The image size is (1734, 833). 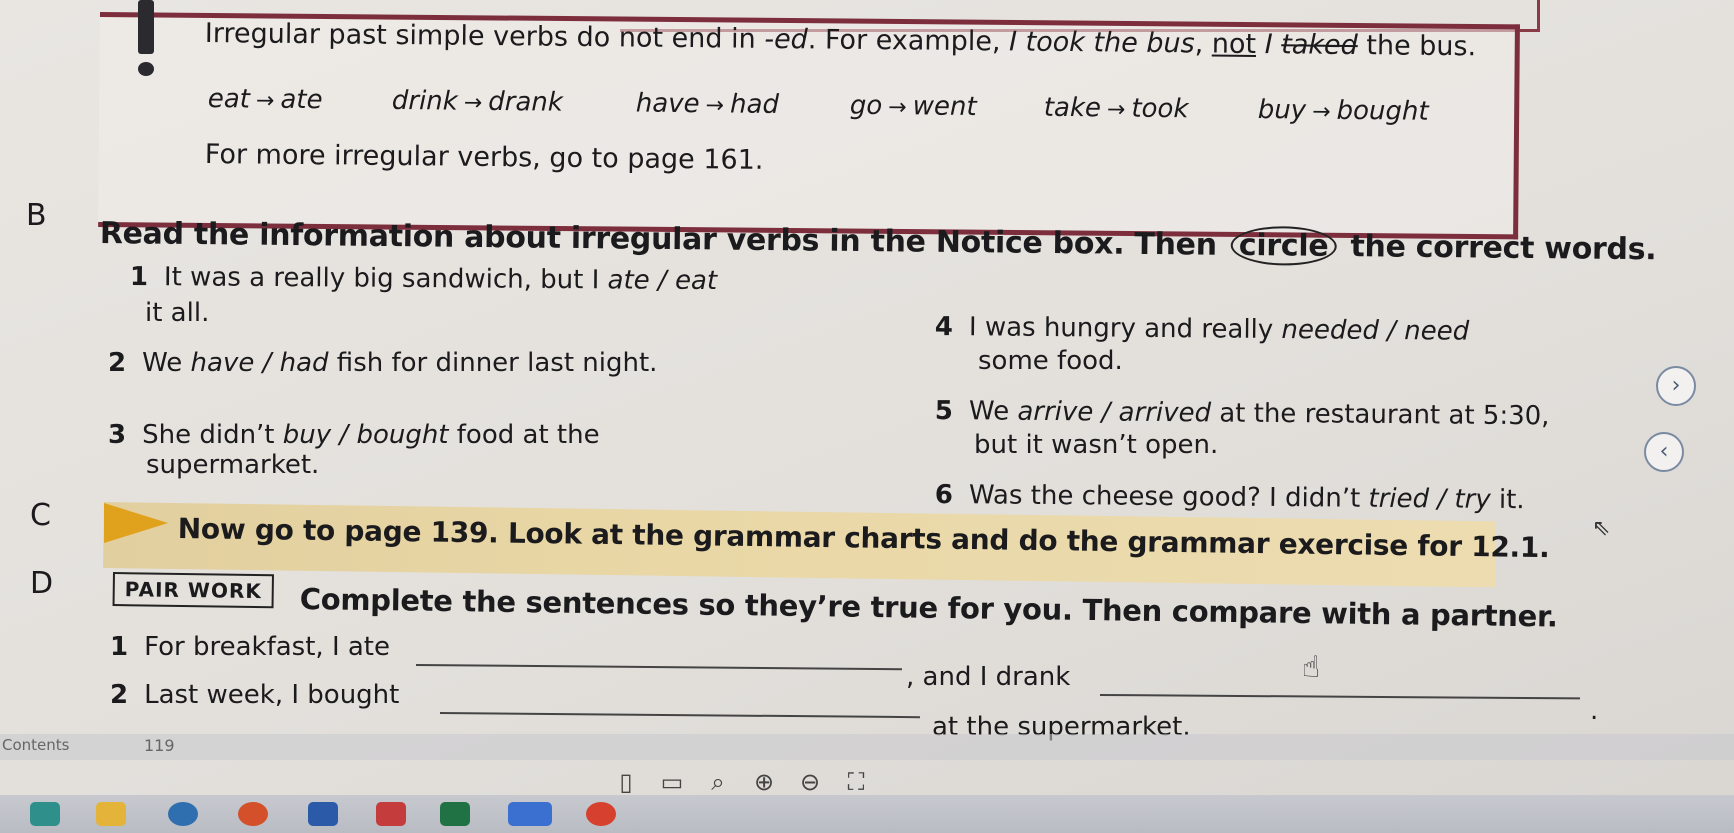 I want to click on zoom-in-icon: ⊕, so click(x=764, y=782).